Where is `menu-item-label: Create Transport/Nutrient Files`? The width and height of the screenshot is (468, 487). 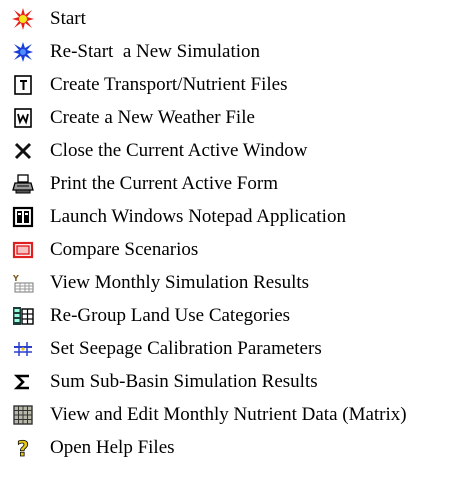 menu-item-label: Create Transport/Nutrient Files is located at coordinates (169, 84).